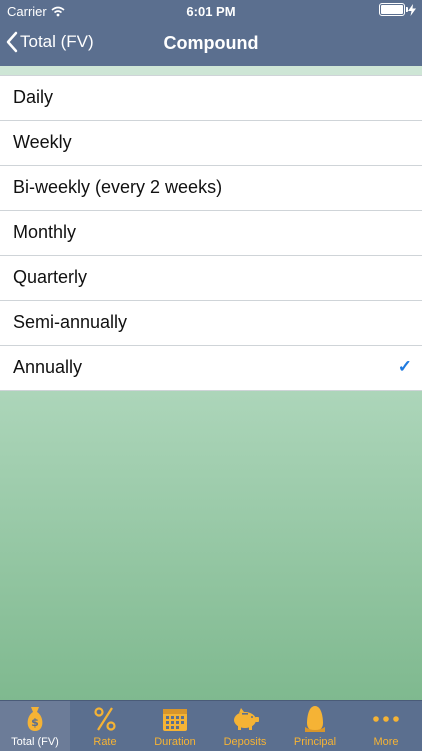 The image size is (422, 751). Describe the element at coordinates (175, 720) in the screenshot. I see `calendar-icon` at that location.